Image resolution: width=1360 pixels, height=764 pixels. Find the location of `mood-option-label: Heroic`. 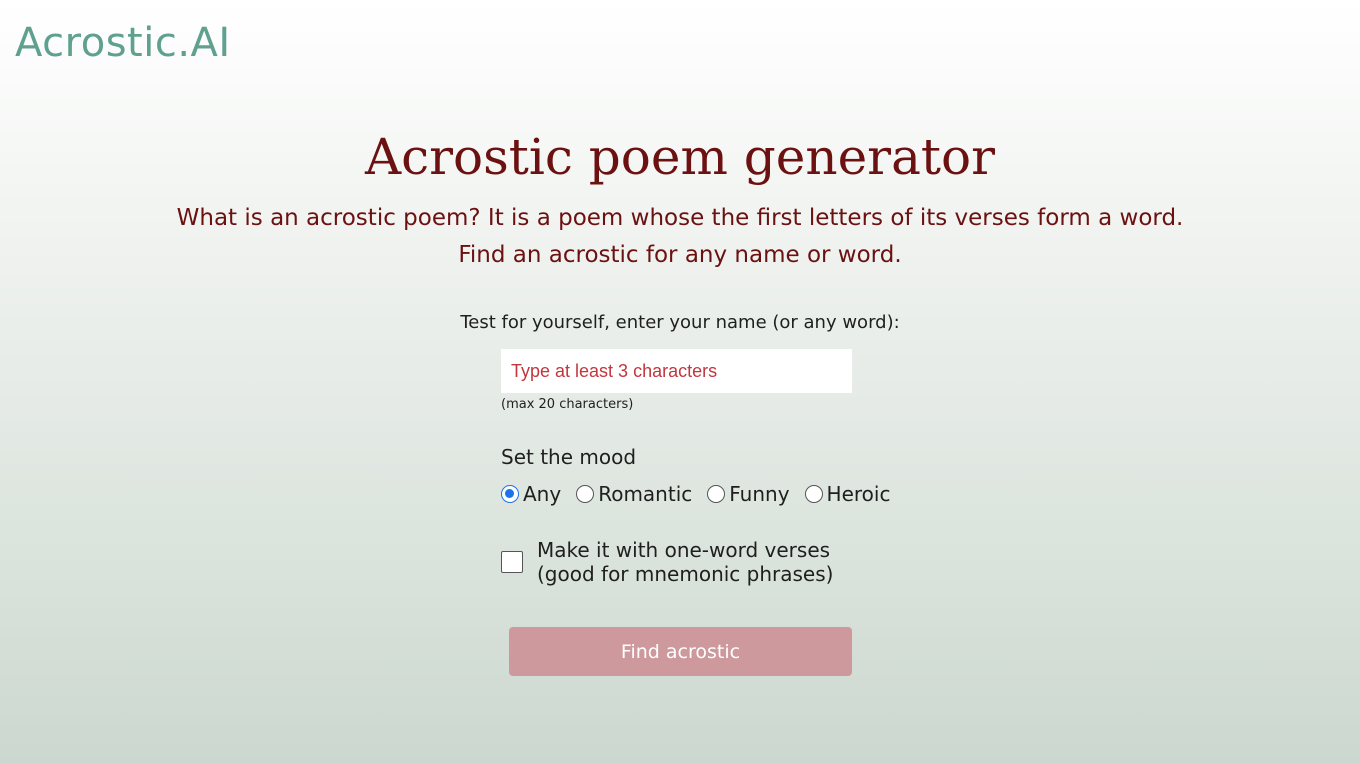

mood-option-label: Heroic is located at coordinates (858, 494).